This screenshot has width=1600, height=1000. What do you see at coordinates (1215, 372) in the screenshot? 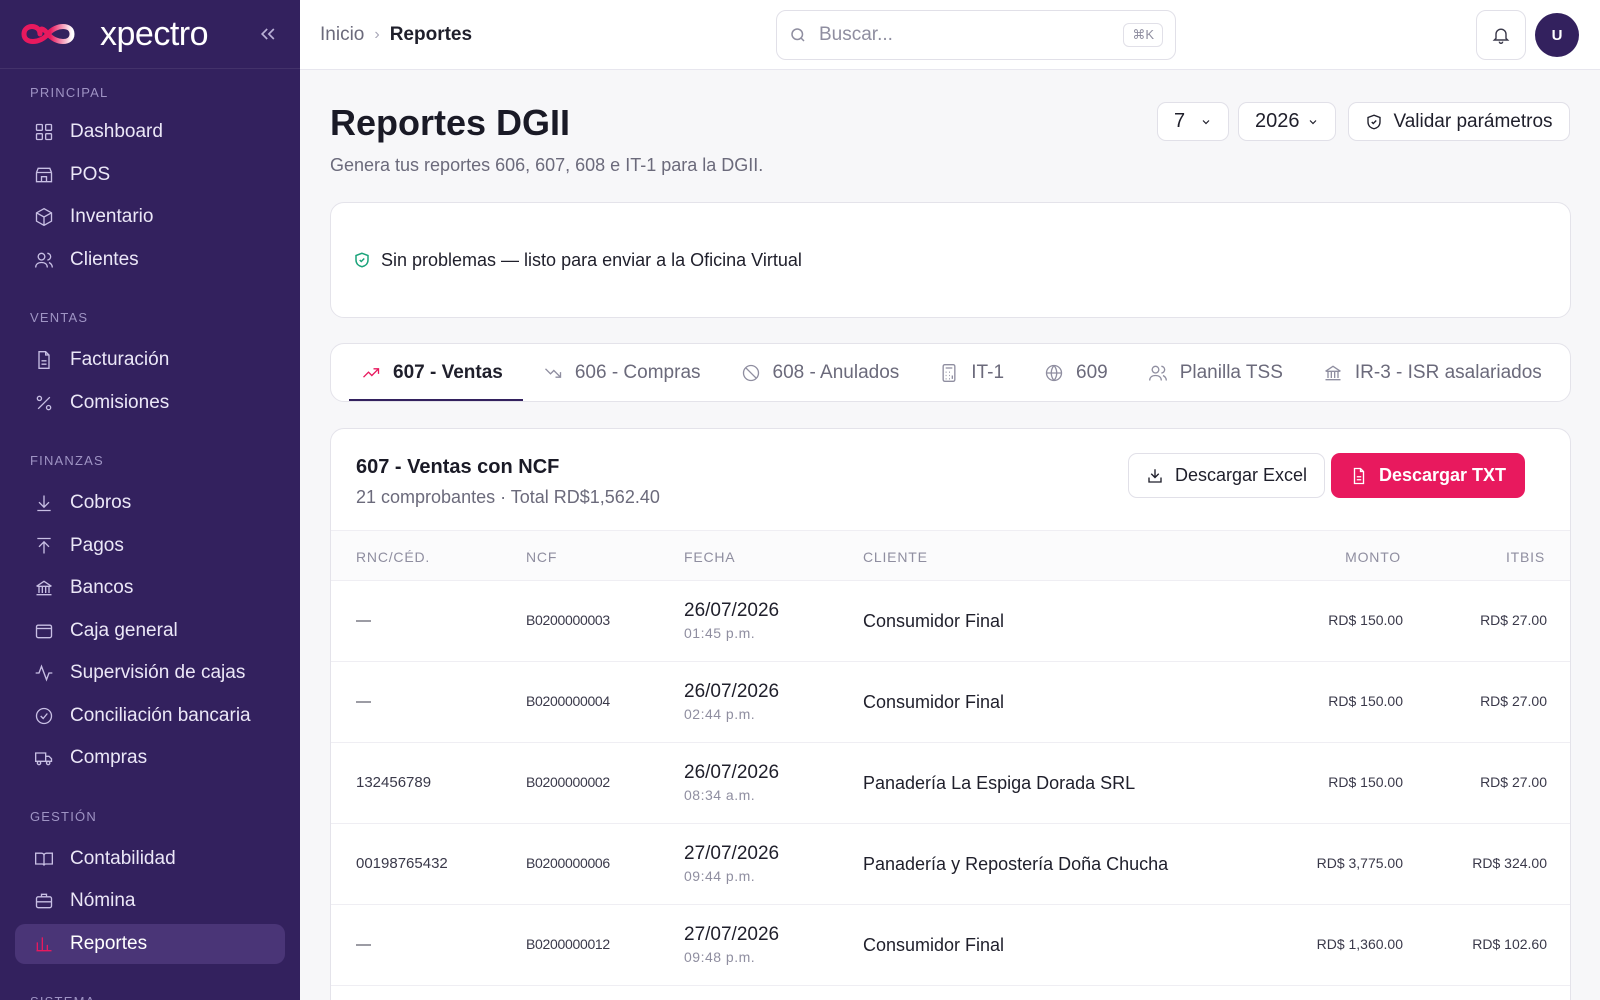
I see `tab-planilla-tss: Planilla TSS` at bounding box center [1215, 372].